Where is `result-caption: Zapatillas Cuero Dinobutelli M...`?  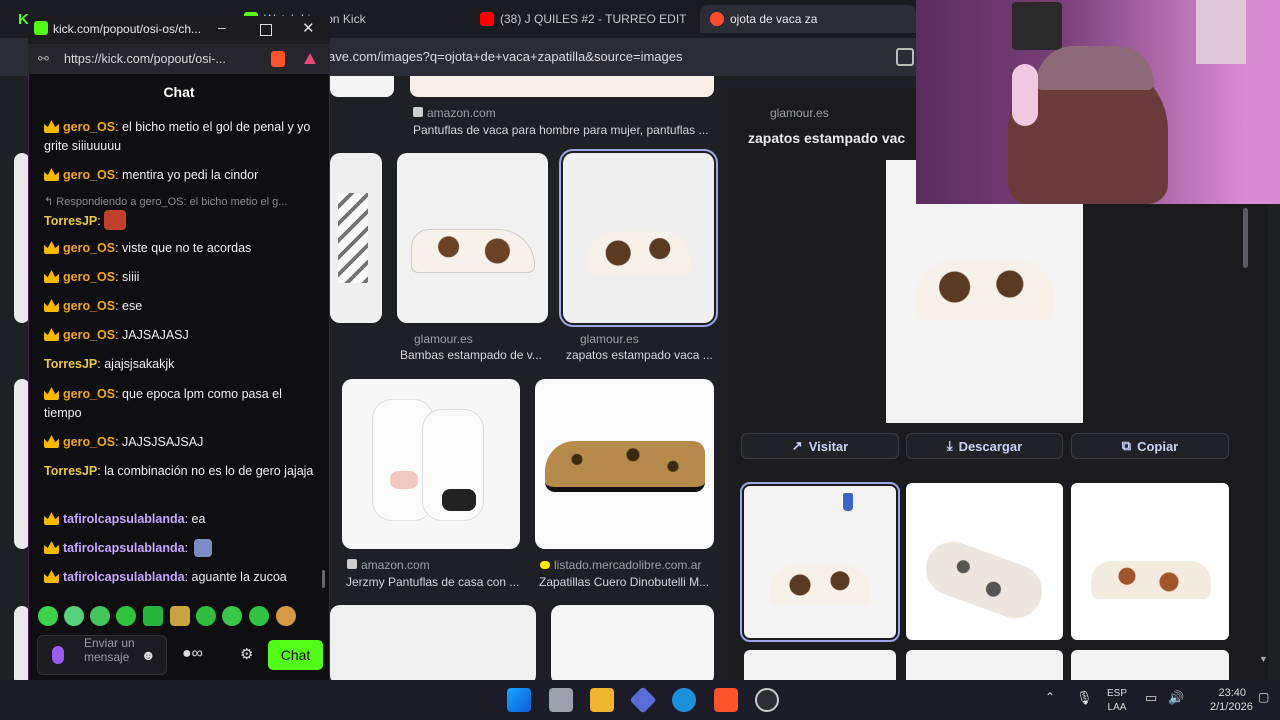 result-caption: Zapatillas Cuero Dinobutelli M... is located at coordinates (627, 582).